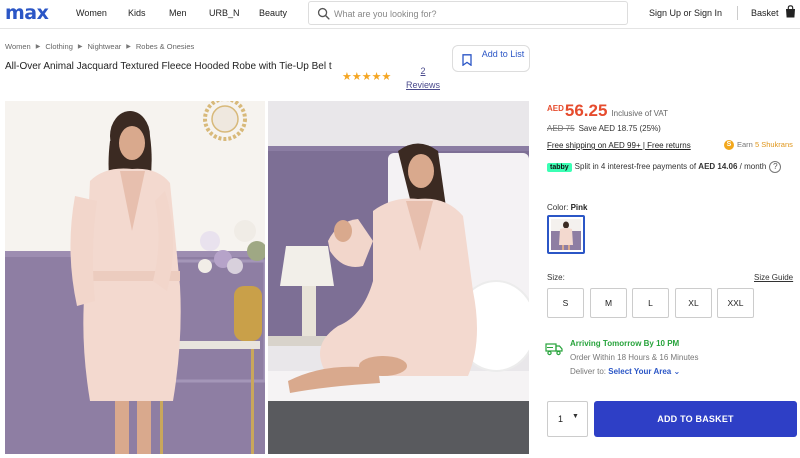  I want to click on shipping-info: Free shipping on AED 99+ | Free returns, so click(619, 145).